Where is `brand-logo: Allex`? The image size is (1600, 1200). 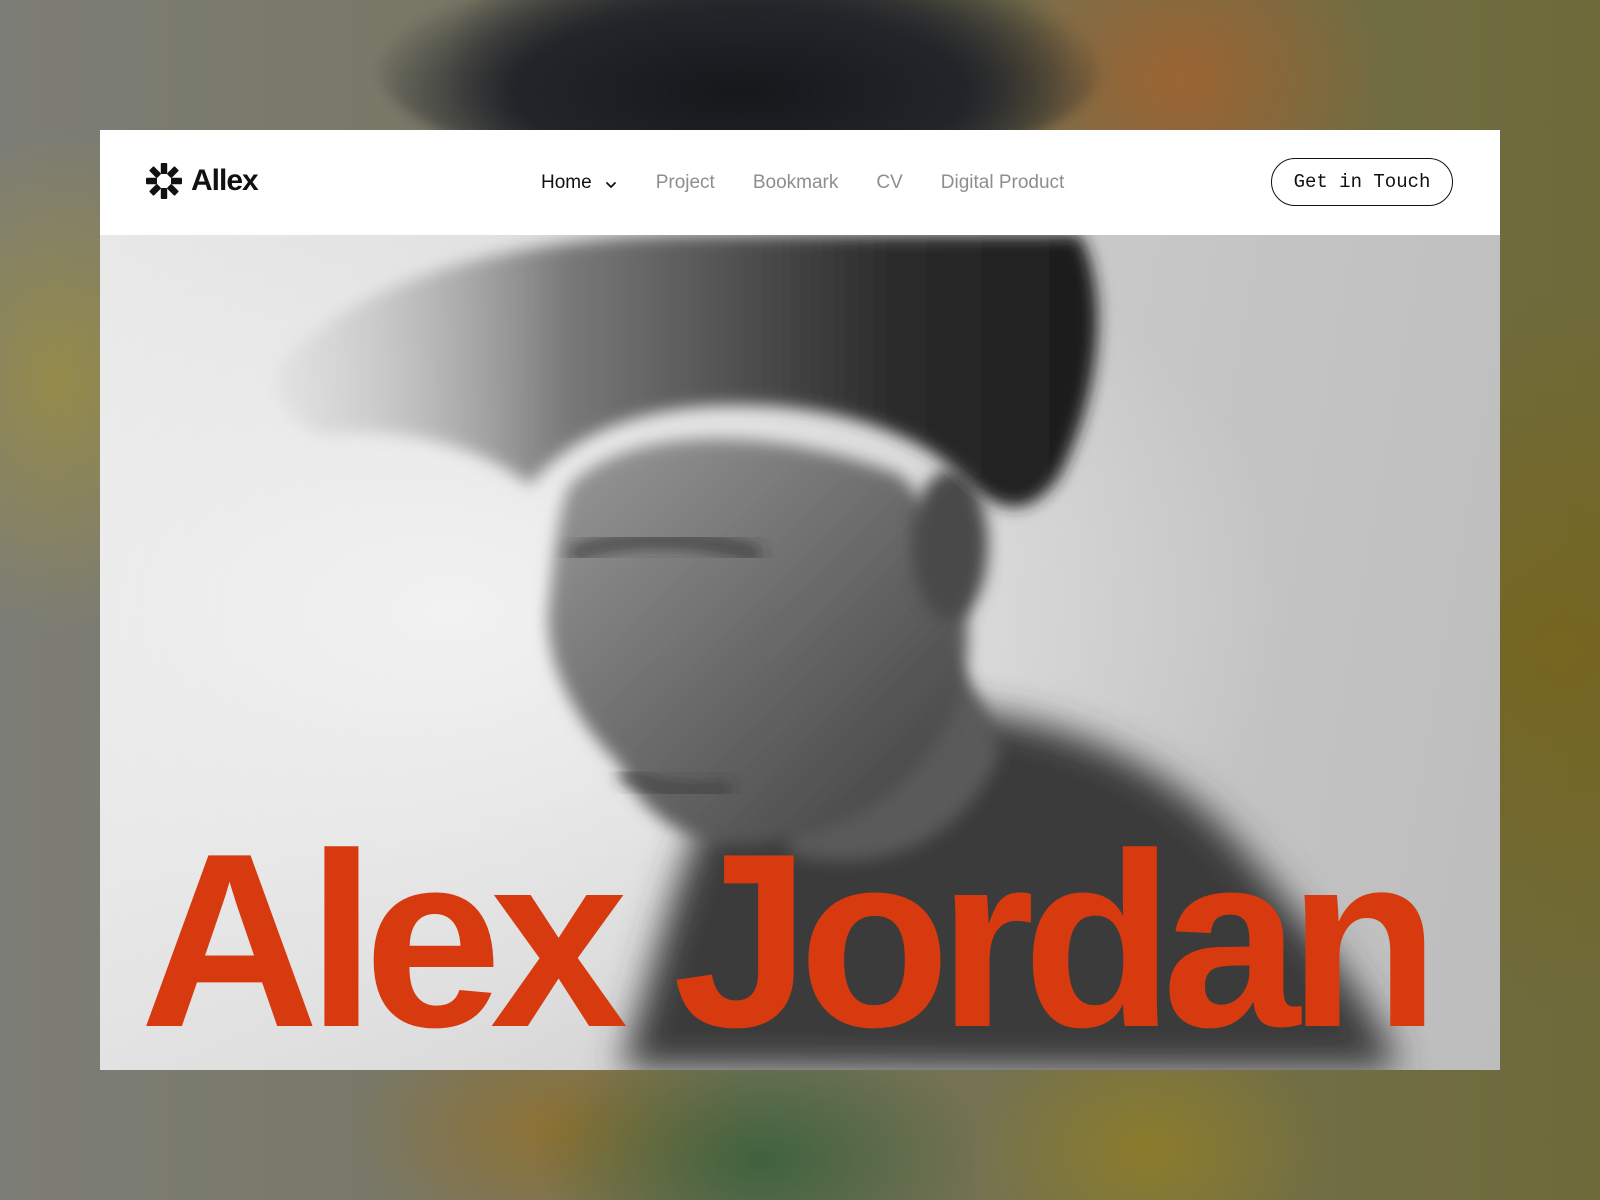 brand-logo: Allex is located at coordinates (202, 181).